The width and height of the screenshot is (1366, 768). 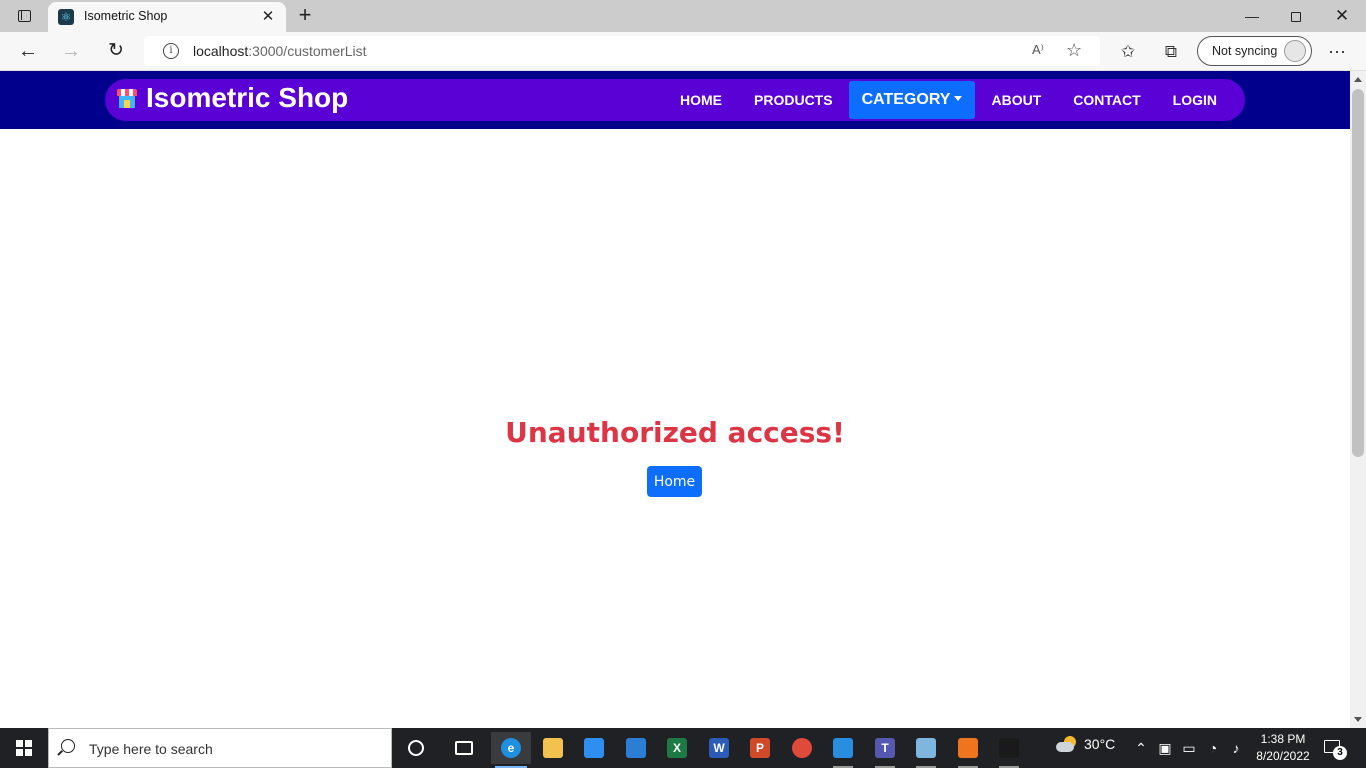 What do you see at coordinates (683, 16) in the screenshot?
I see `browser-tab-strip: ⚛ Isometric Shop ✕ + — ✕` at bounding box center [683, 16].